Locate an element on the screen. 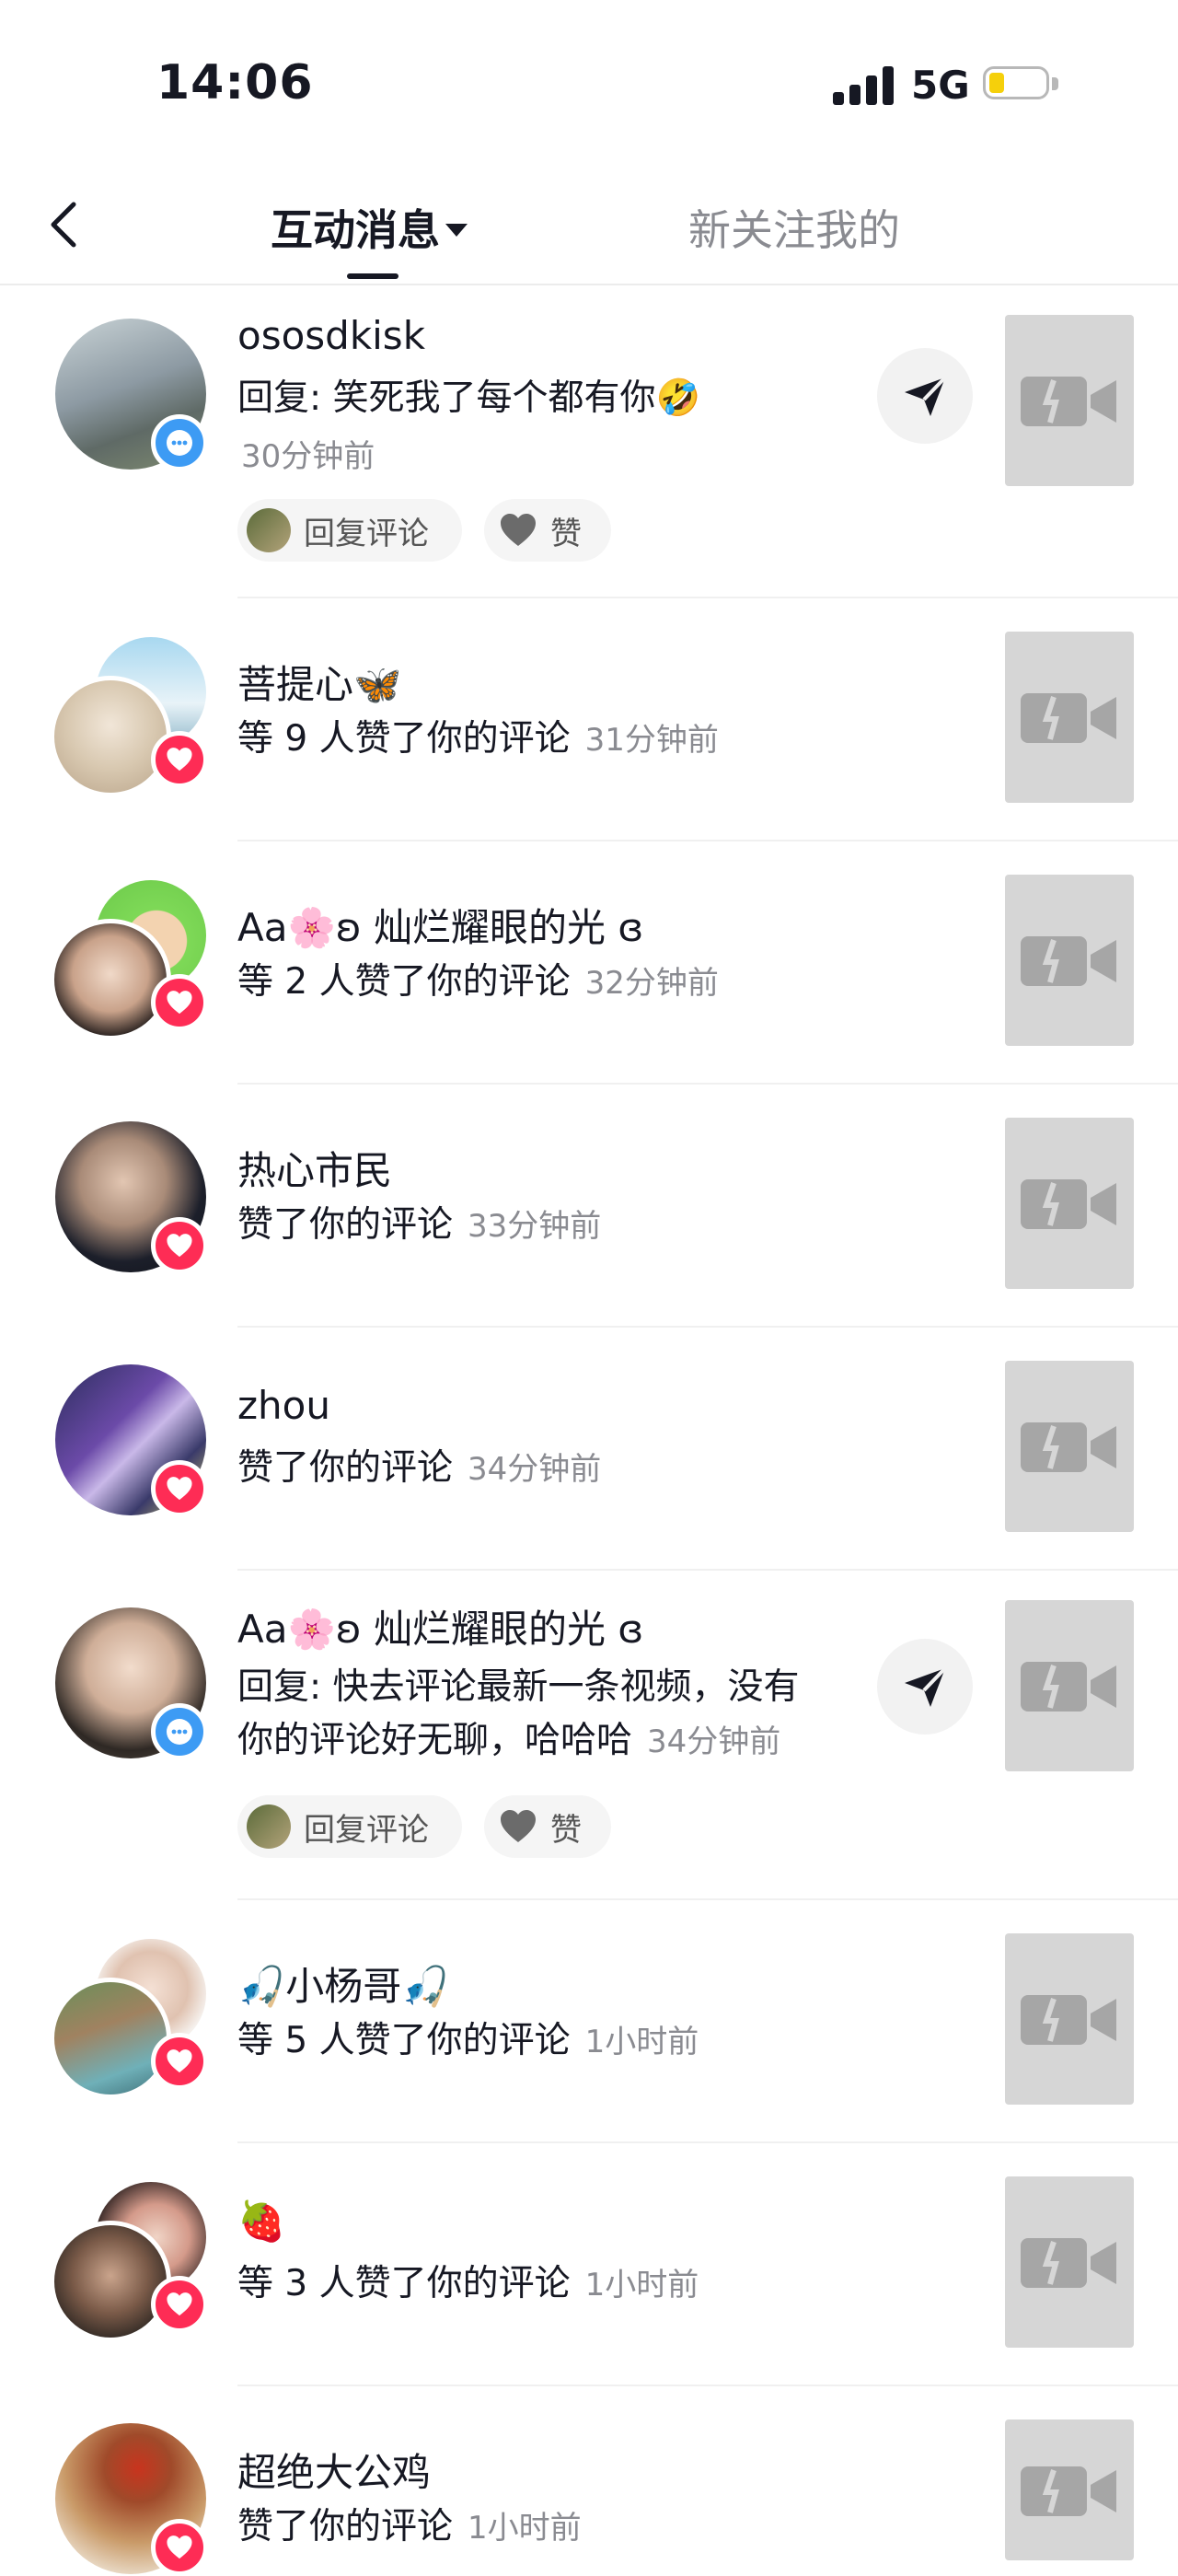  username: zhou is located at coordinates (283, 1405).